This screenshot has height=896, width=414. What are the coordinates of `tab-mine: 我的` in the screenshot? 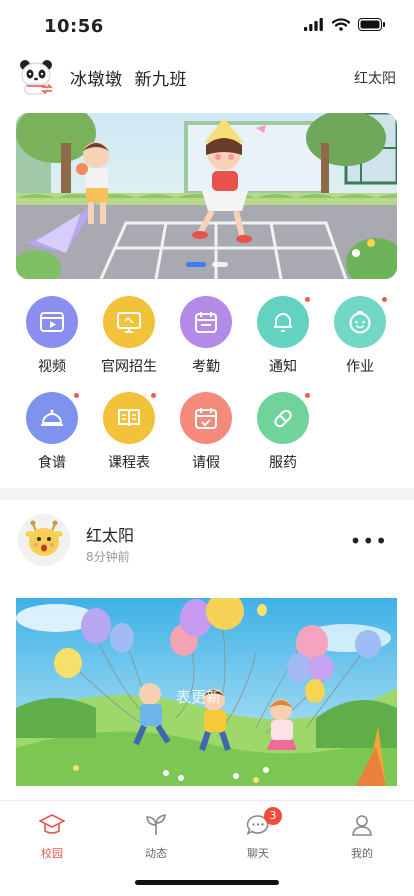 It's located at (362, 836).